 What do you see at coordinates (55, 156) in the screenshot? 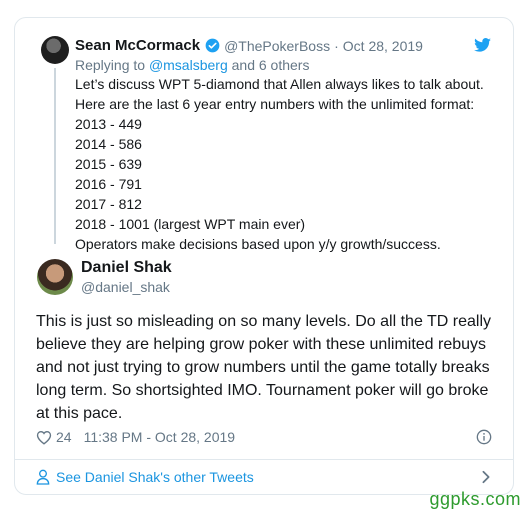
I see `thread-line` at bounding box center [55, 156].